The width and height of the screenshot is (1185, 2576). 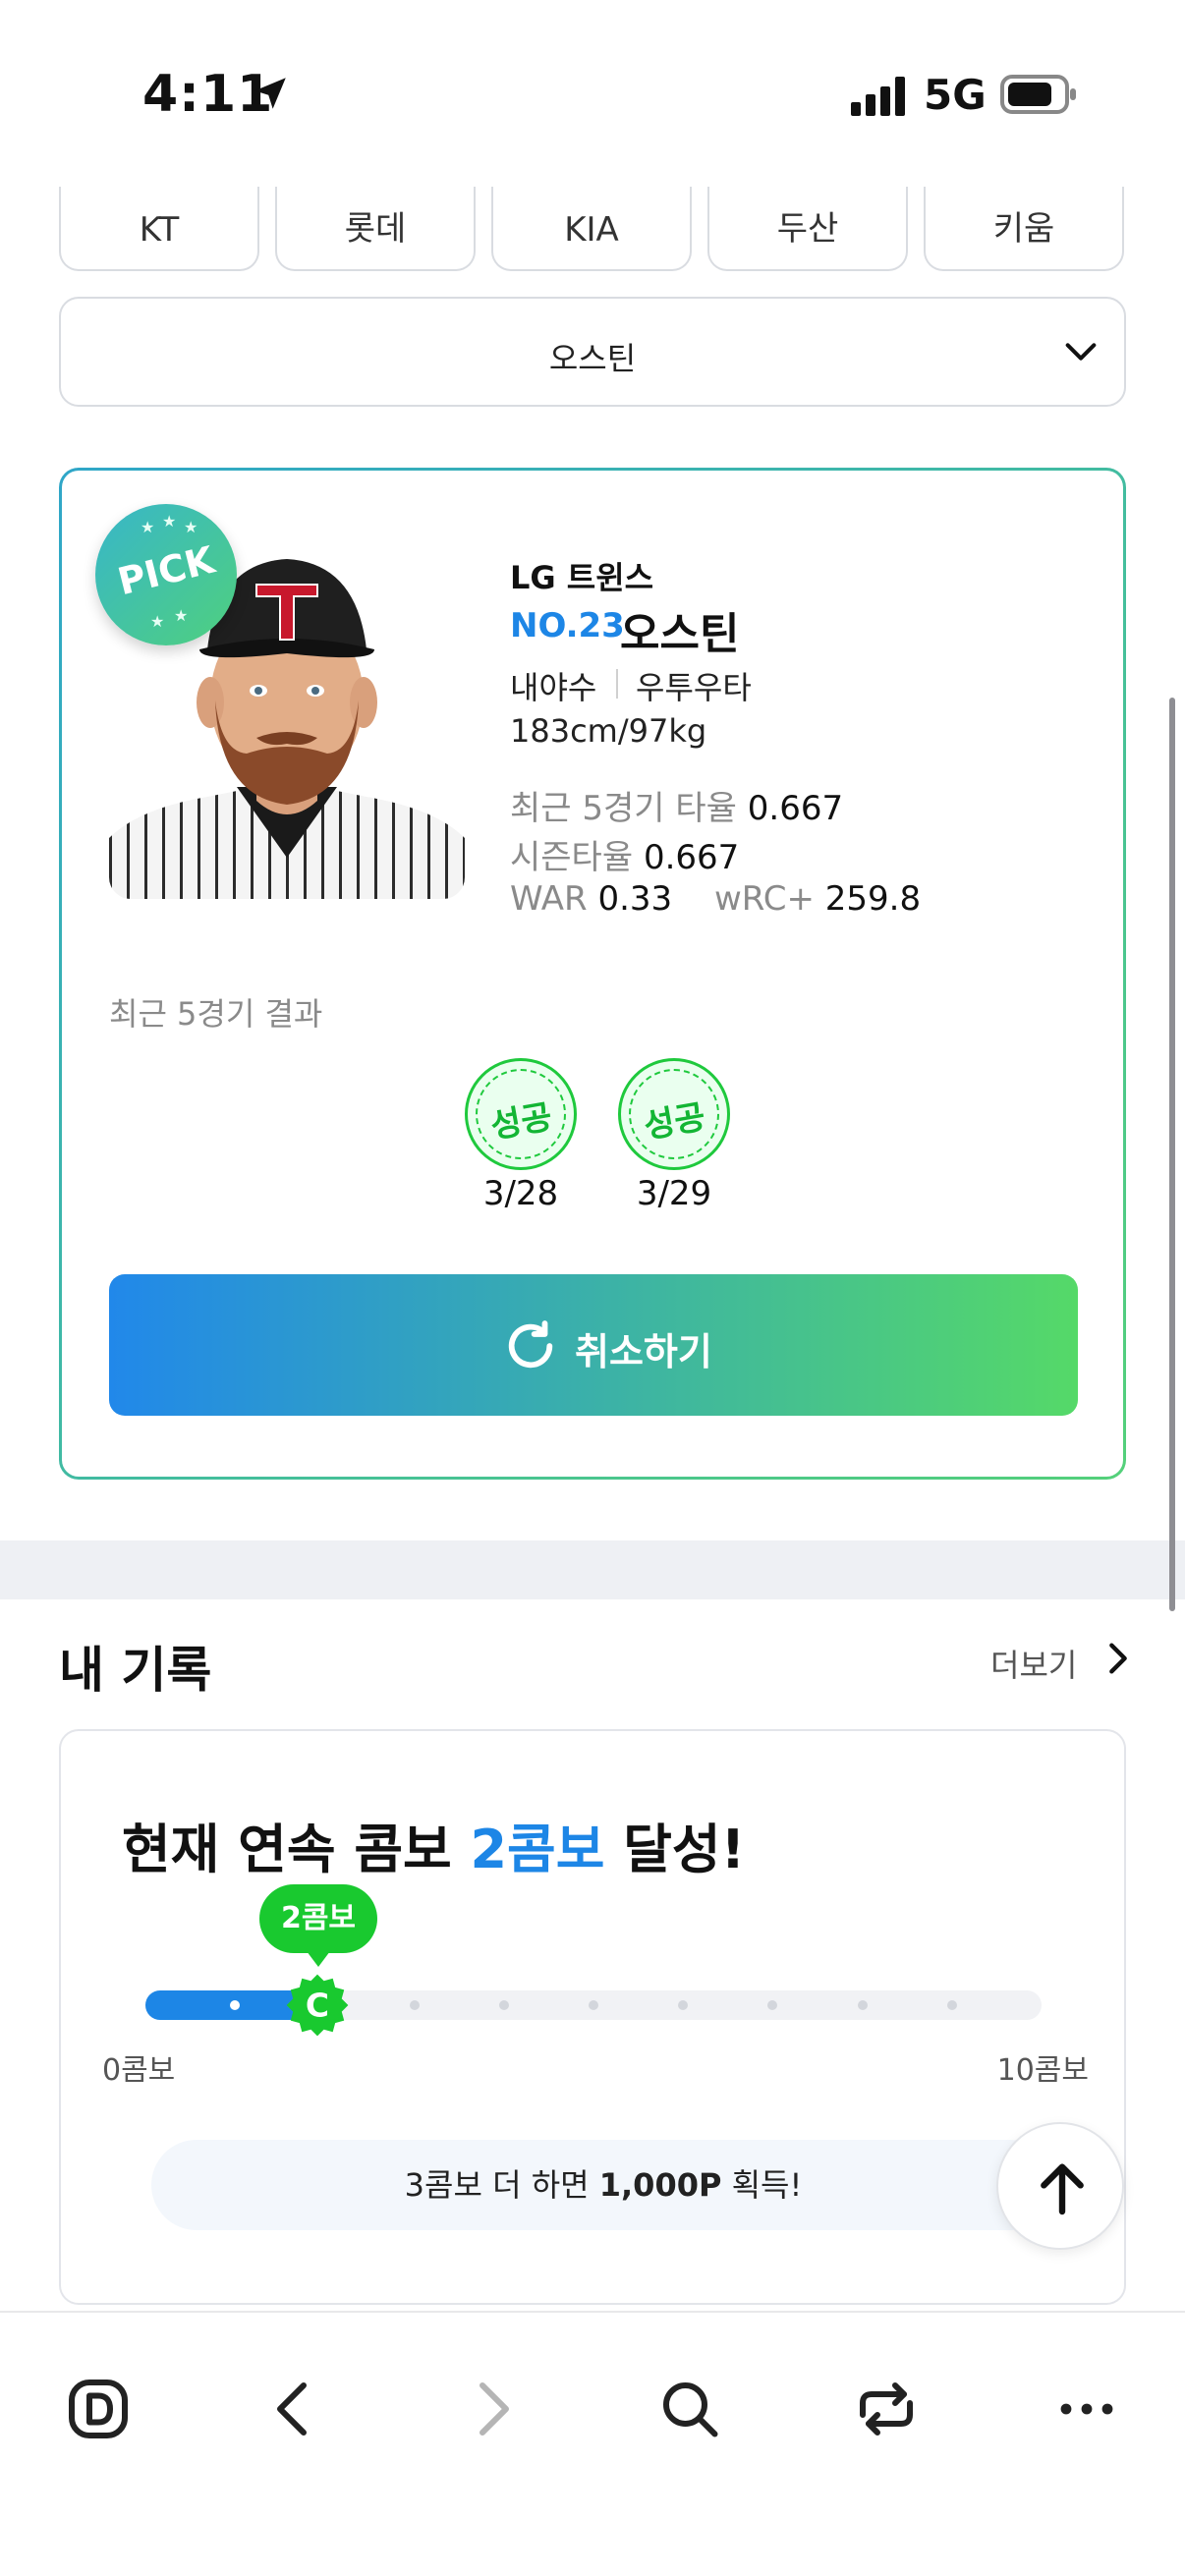 I want to click on divider, so click(x=617, y=684).